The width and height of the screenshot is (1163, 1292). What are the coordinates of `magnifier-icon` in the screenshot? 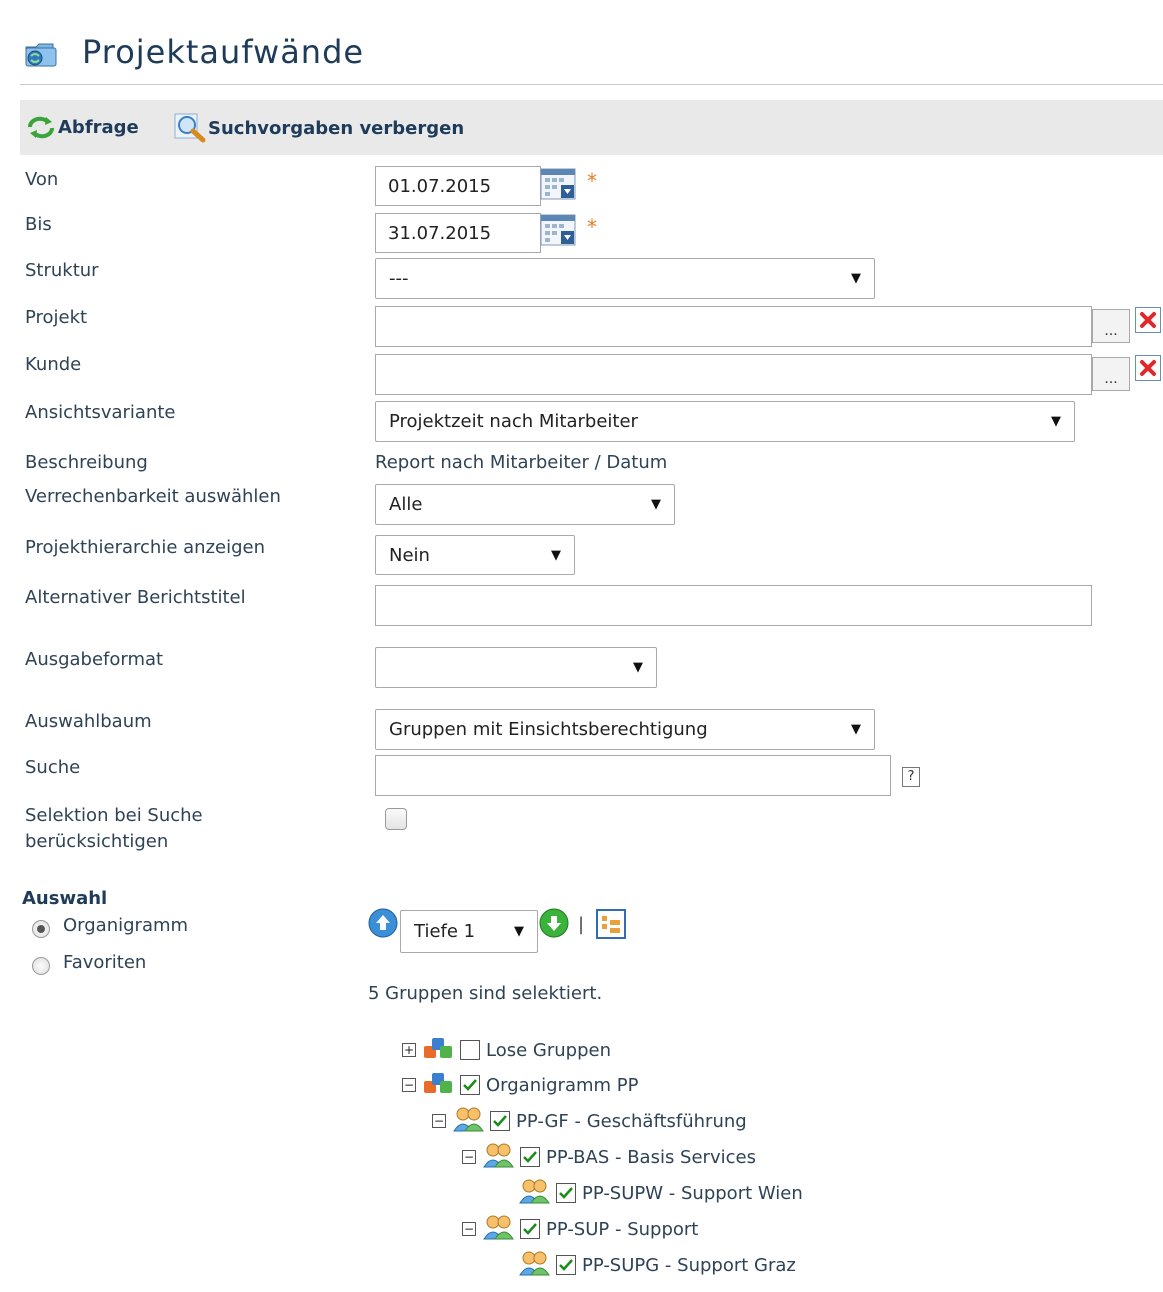 It's located at (190, 128).